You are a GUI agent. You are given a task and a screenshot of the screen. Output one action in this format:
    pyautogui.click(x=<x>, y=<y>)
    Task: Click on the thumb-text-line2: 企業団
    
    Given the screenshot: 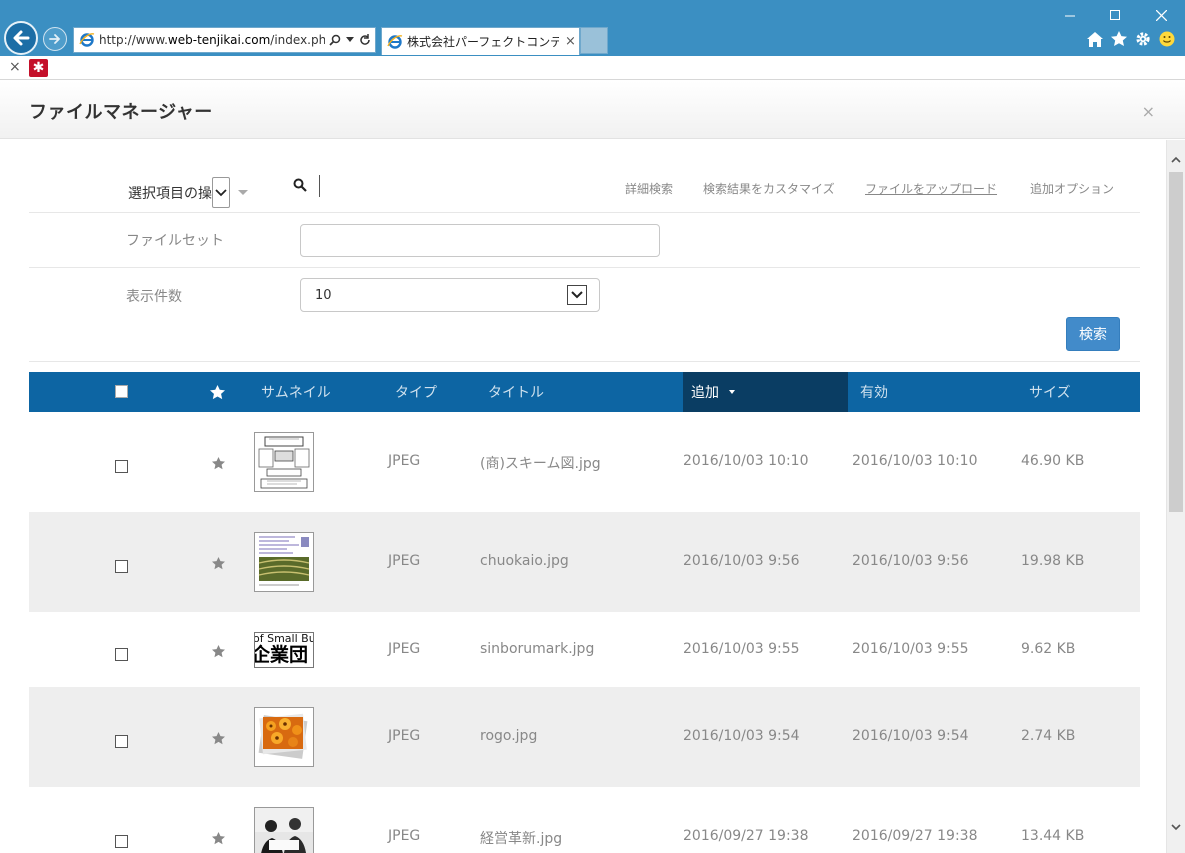 What is the action you would take?
    pyautogui.click(x=281, y=654)
    